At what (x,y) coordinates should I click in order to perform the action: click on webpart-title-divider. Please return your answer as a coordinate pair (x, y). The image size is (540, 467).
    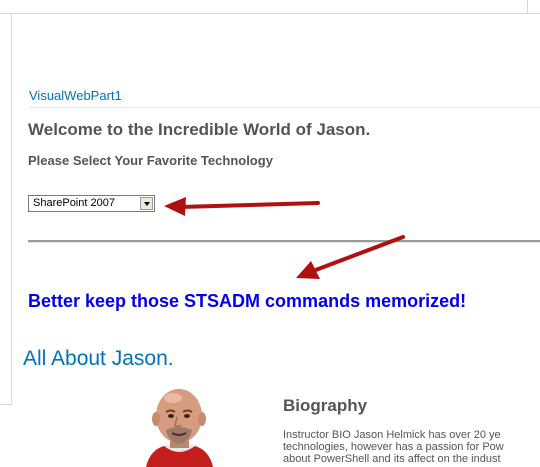
    Looking at the image, I should click on (284, 107).